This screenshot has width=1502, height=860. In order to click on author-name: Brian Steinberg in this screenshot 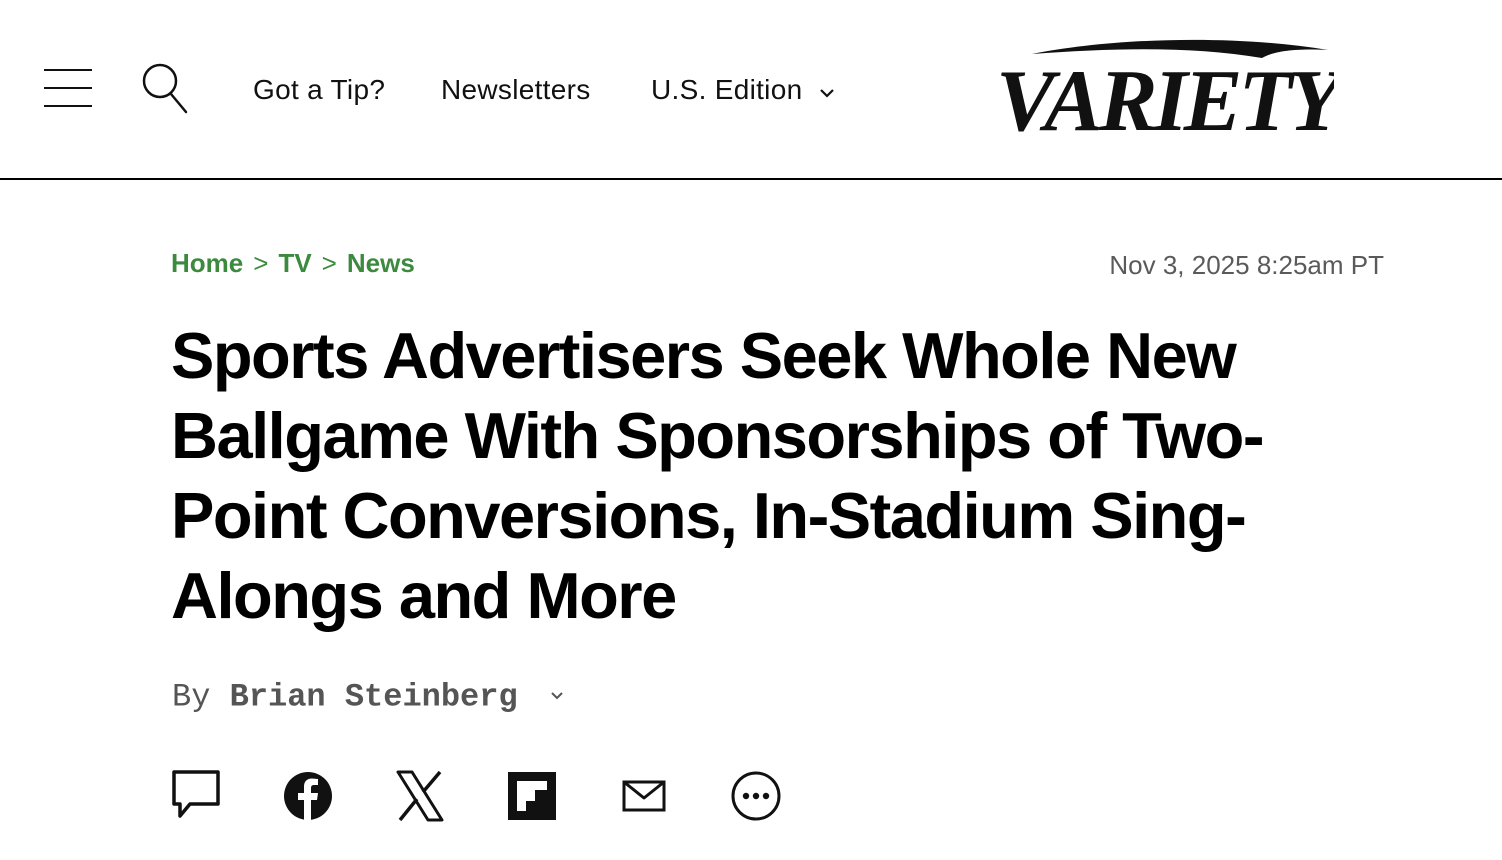, I will do `click(373, 697)`.